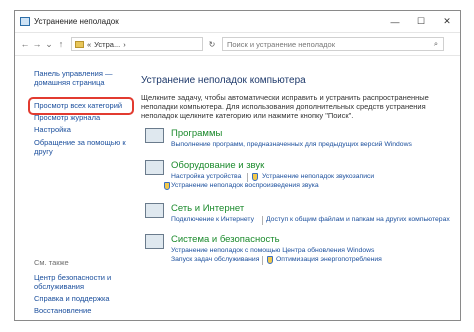 Image resolution: width=474 pixels, height=332 pixels. What do you see at coordinates (223, 80) in the screenshot?
I see `page-title: Устранение неполадок компьютера` at bounding box center [223, 80].